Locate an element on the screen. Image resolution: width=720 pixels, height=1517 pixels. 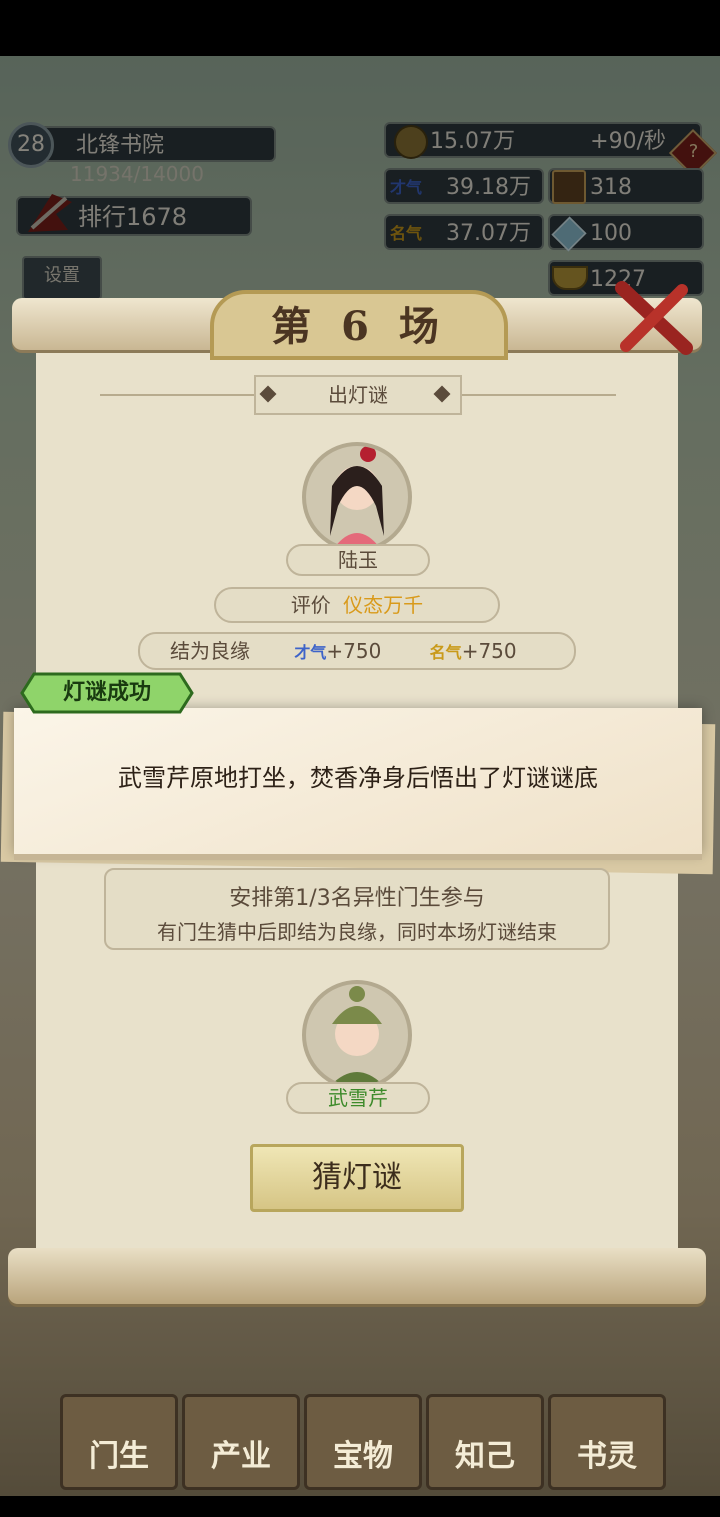
section-label: 出灯谜 is located at coordinates (358, 395).